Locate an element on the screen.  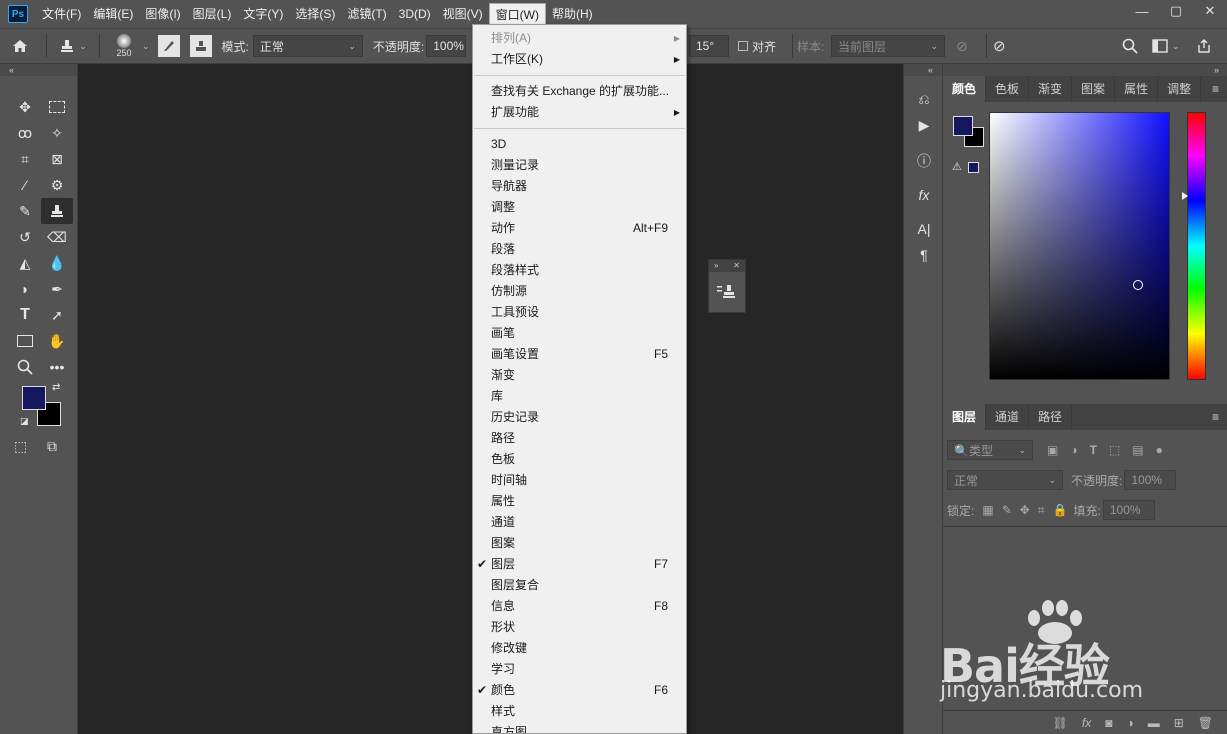
color-picker-field is located at coordinates (1079, 246).